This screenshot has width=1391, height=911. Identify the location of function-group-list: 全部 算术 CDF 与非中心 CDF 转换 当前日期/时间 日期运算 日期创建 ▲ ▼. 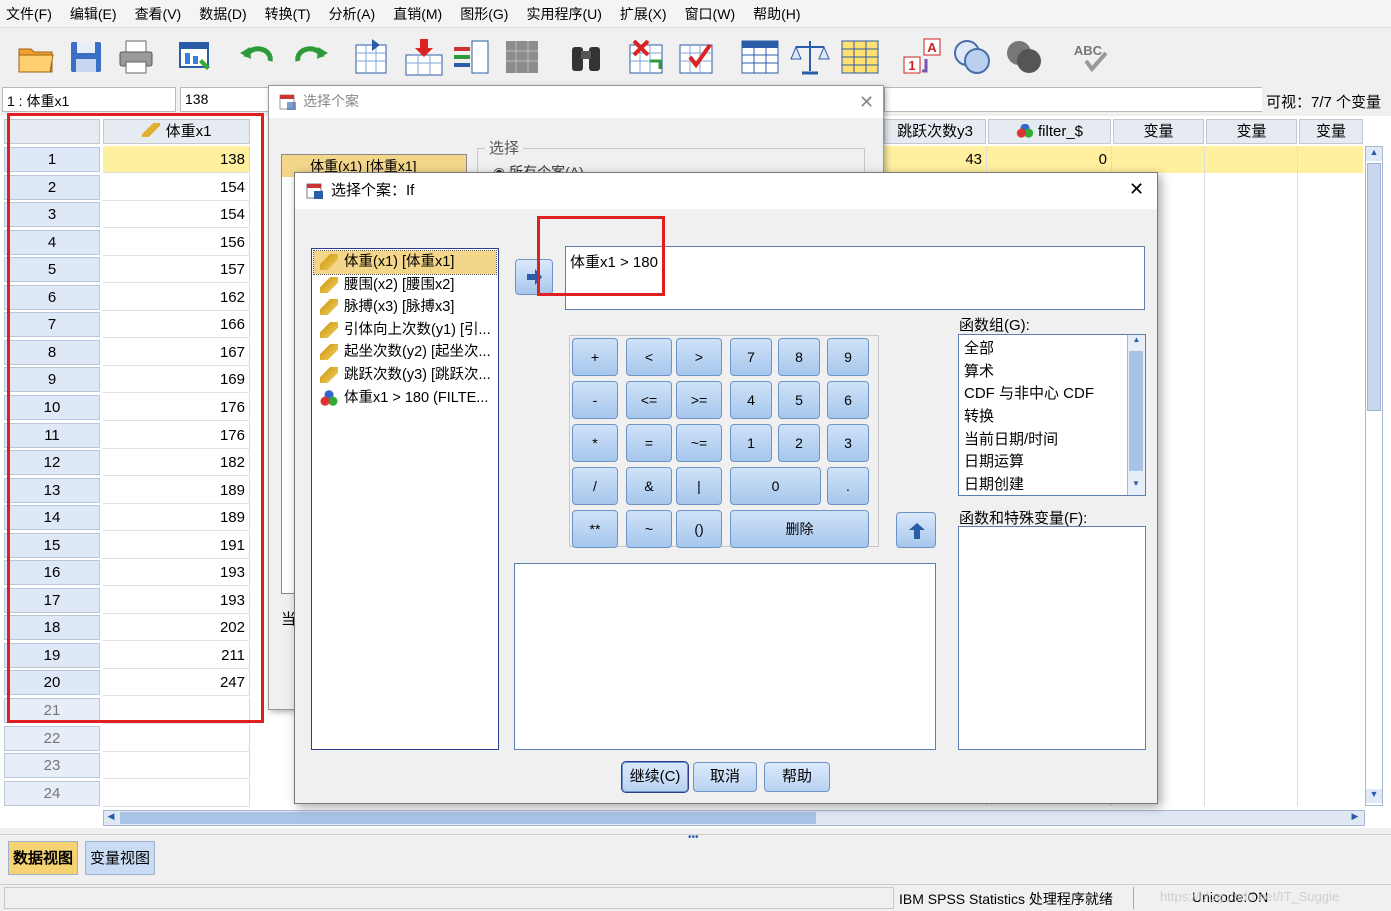
(1052, 415).